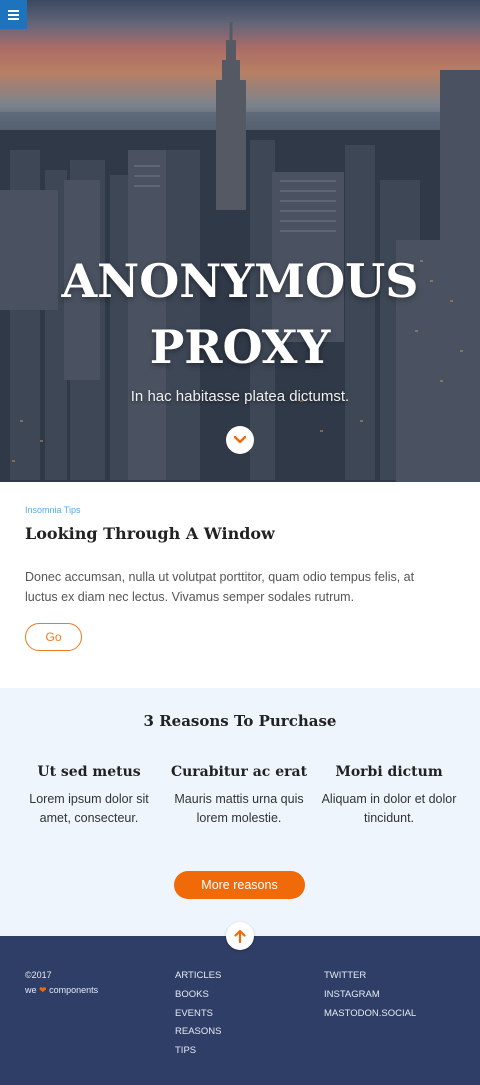  Describe the element at coordinates (89, 772) in the screenshot. I see `reason-heading: Ut sed metus` at that location.